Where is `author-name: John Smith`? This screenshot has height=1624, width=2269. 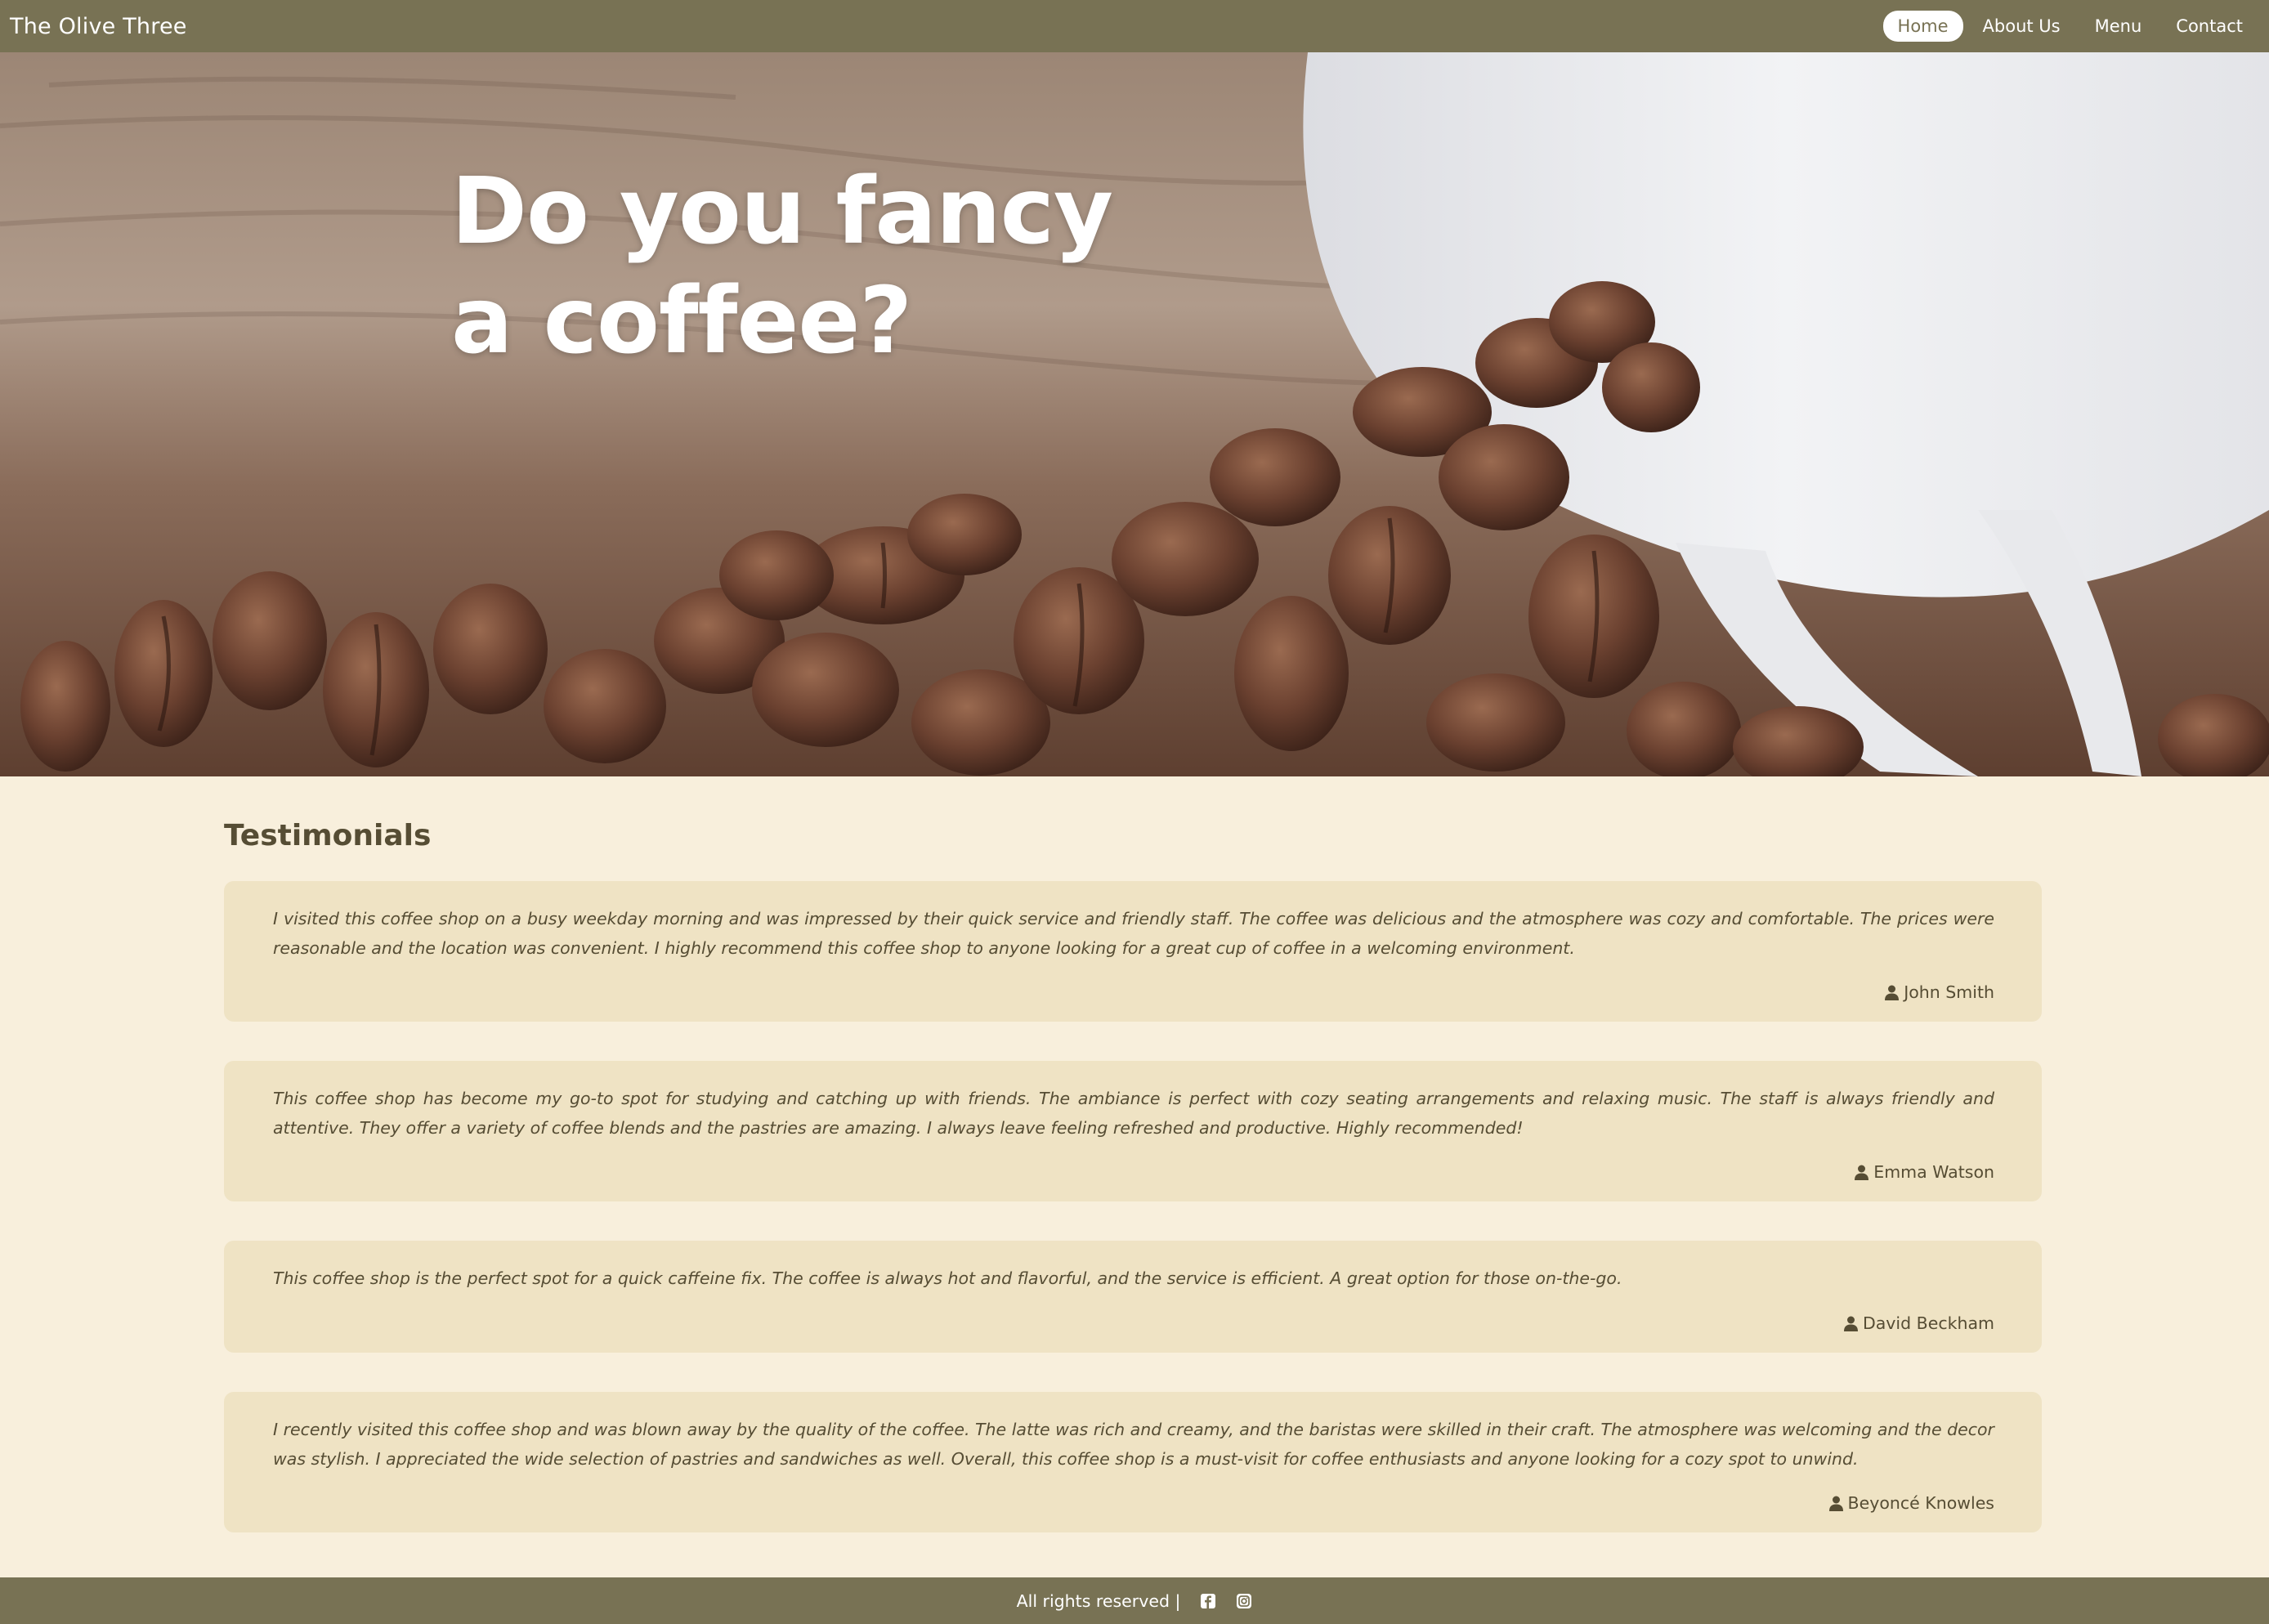 author-name: John Smith is located at coordinates (1949, 992).